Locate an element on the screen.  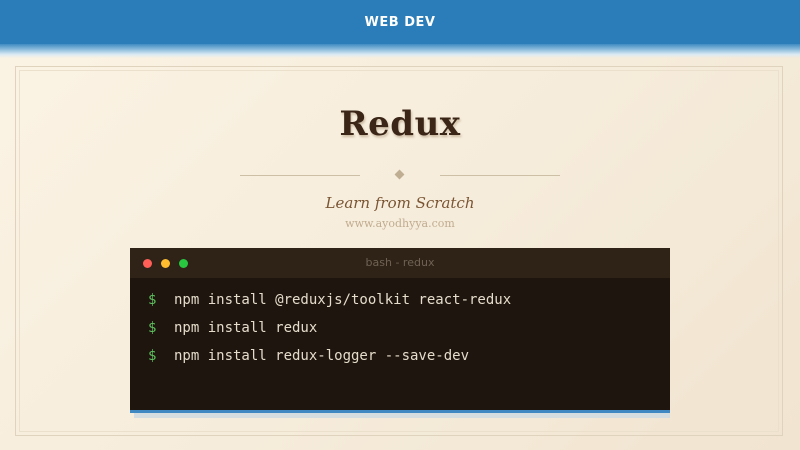
divider-right is located at coordinates (500, 175).